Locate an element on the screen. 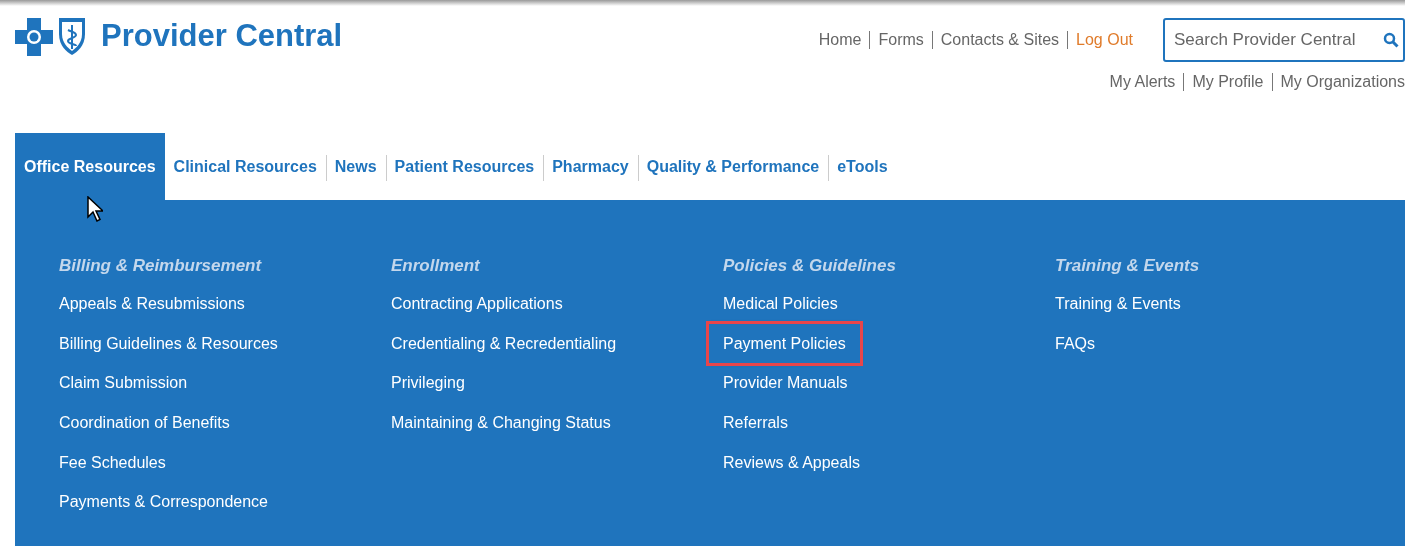 The image size is (1405, 546). account-link: My Organizations is located at coordinates (1338, 82).